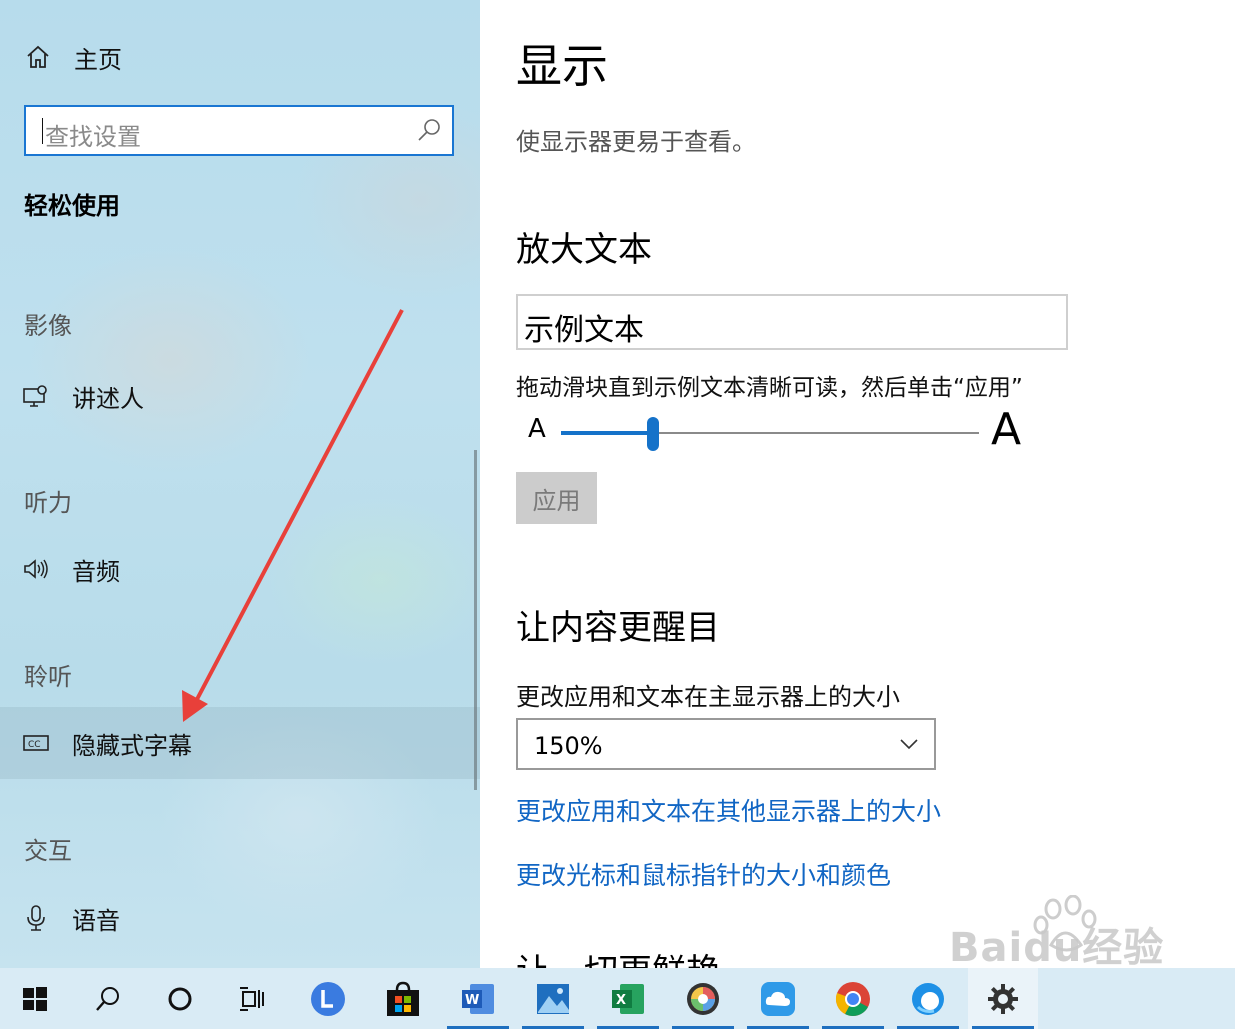 The width and height of the screenshot is (1235, 1029). I want to click on slider-instruction: 拖动滑块直到示例文本清晰可读，然后单击“应用”, so click(769, 388).